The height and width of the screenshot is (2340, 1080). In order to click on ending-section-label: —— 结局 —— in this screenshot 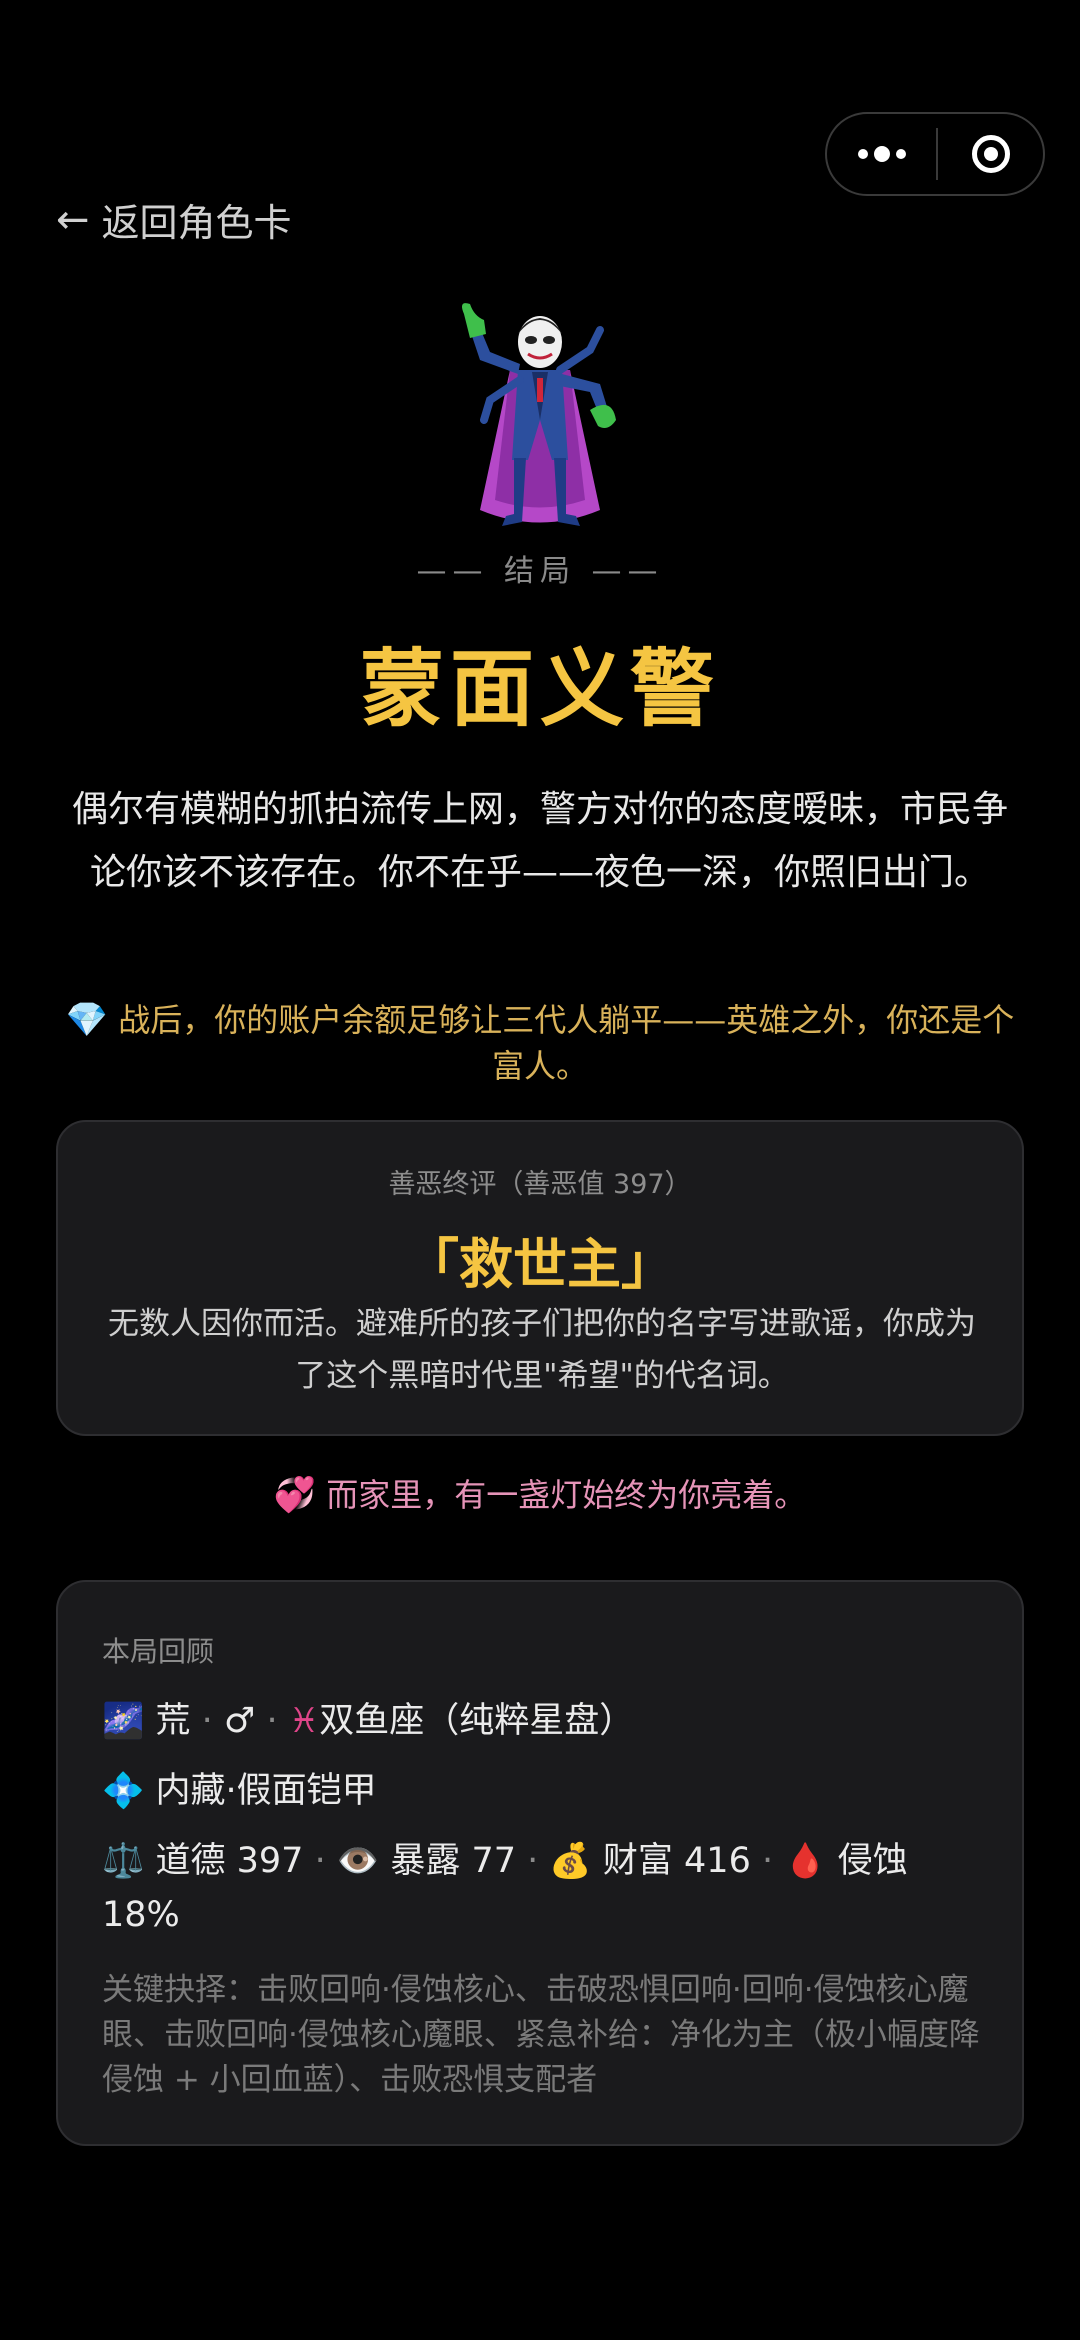, I will do `click(540, 571)`.